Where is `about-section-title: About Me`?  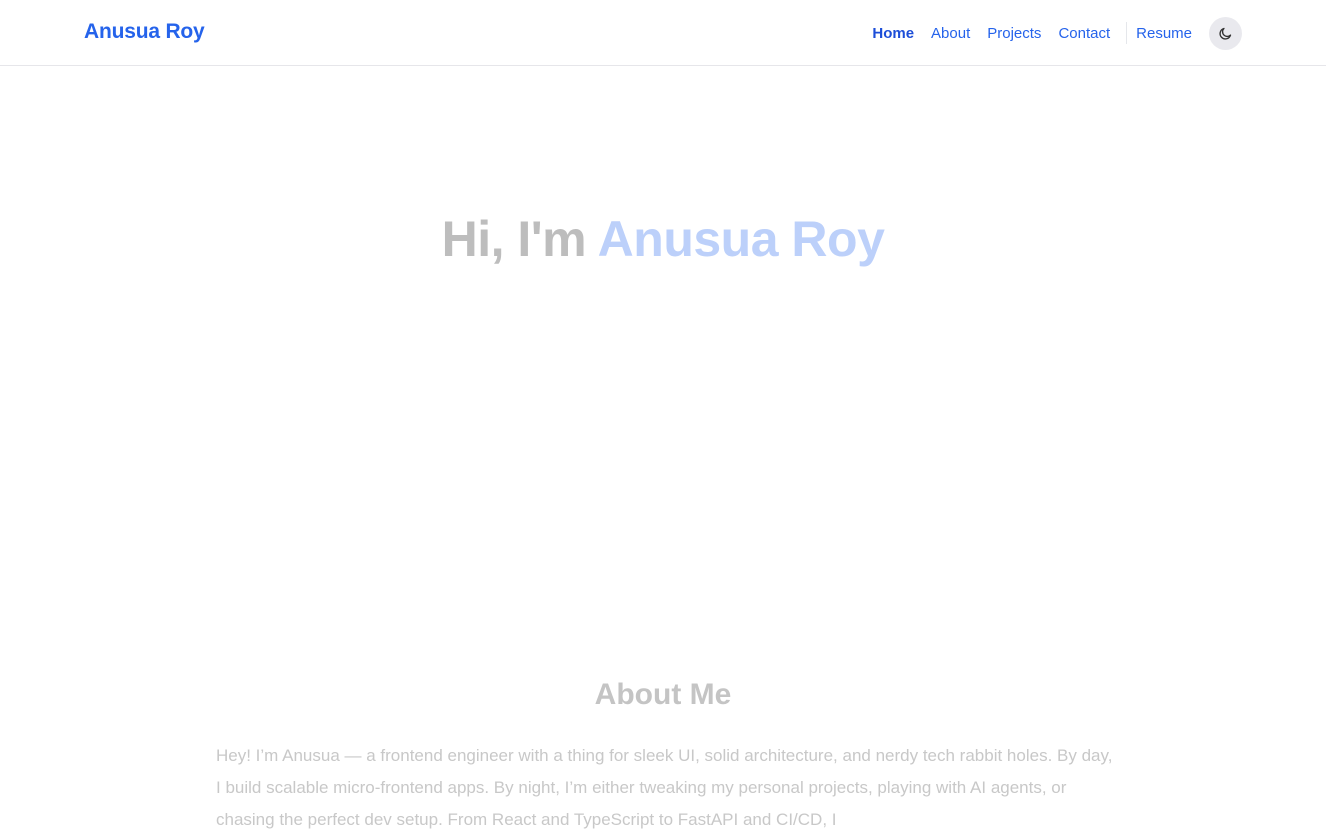
about-section-title: About Me is located at coordinates (663, 694).